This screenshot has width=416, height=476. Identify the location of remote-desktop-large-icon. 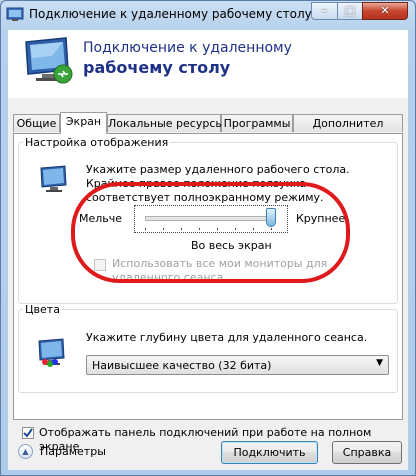
(49, 60).